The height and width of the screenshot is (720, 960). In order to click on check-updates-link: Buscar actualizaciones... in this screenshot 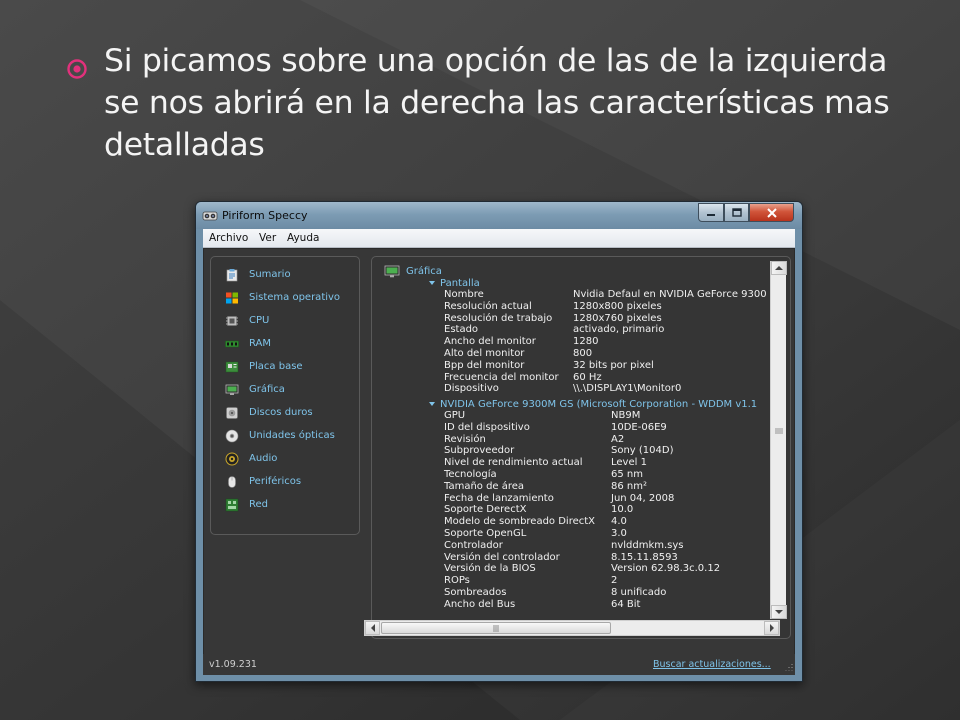, I will do `click(712, 664)`.